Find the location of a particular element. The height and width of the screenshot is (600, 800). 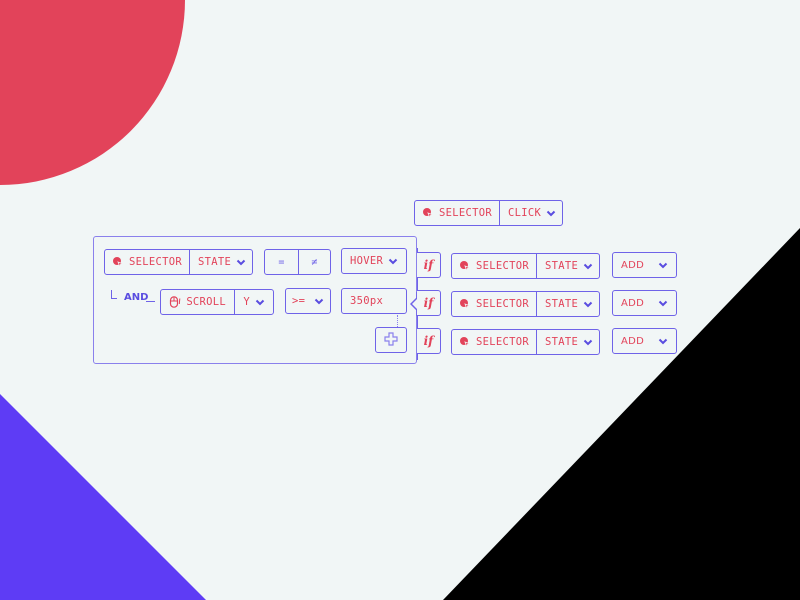

condition-value-dropdown: HOVER is located at coordinates (374, 261).